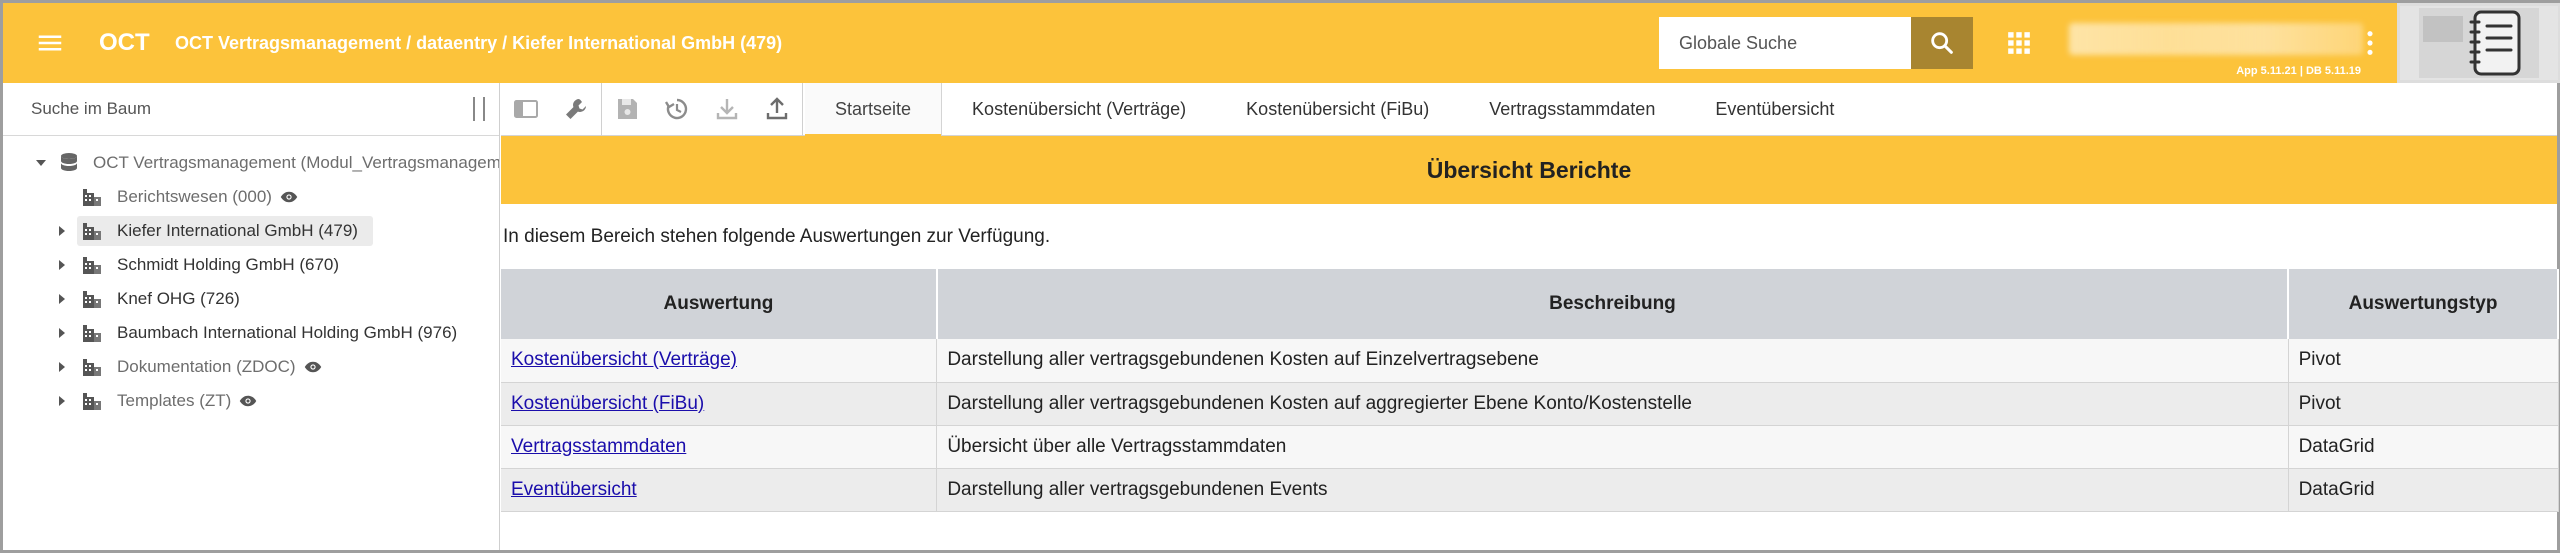 The width and height of the screenshot is (2560, 553). Describe the element at coordinates (237, 230) in the screenshot. I see `tree-node-label: Kiefer International GmbH (479)` at that location.